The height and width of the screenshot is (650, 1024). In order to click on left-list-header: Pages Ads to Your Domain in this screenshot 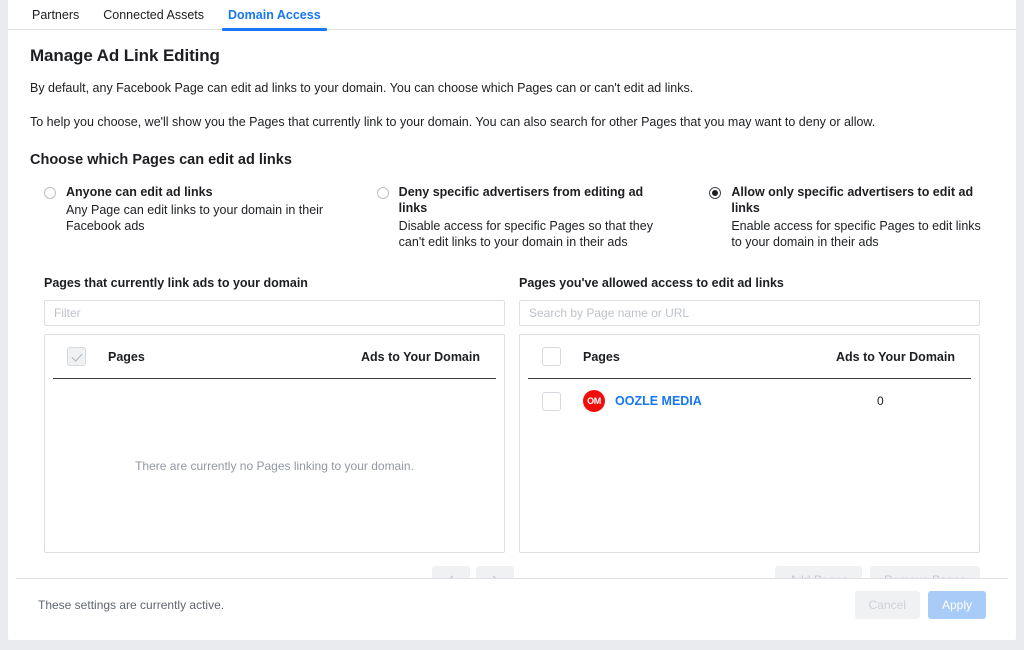, I will do `click(274, 357)`.